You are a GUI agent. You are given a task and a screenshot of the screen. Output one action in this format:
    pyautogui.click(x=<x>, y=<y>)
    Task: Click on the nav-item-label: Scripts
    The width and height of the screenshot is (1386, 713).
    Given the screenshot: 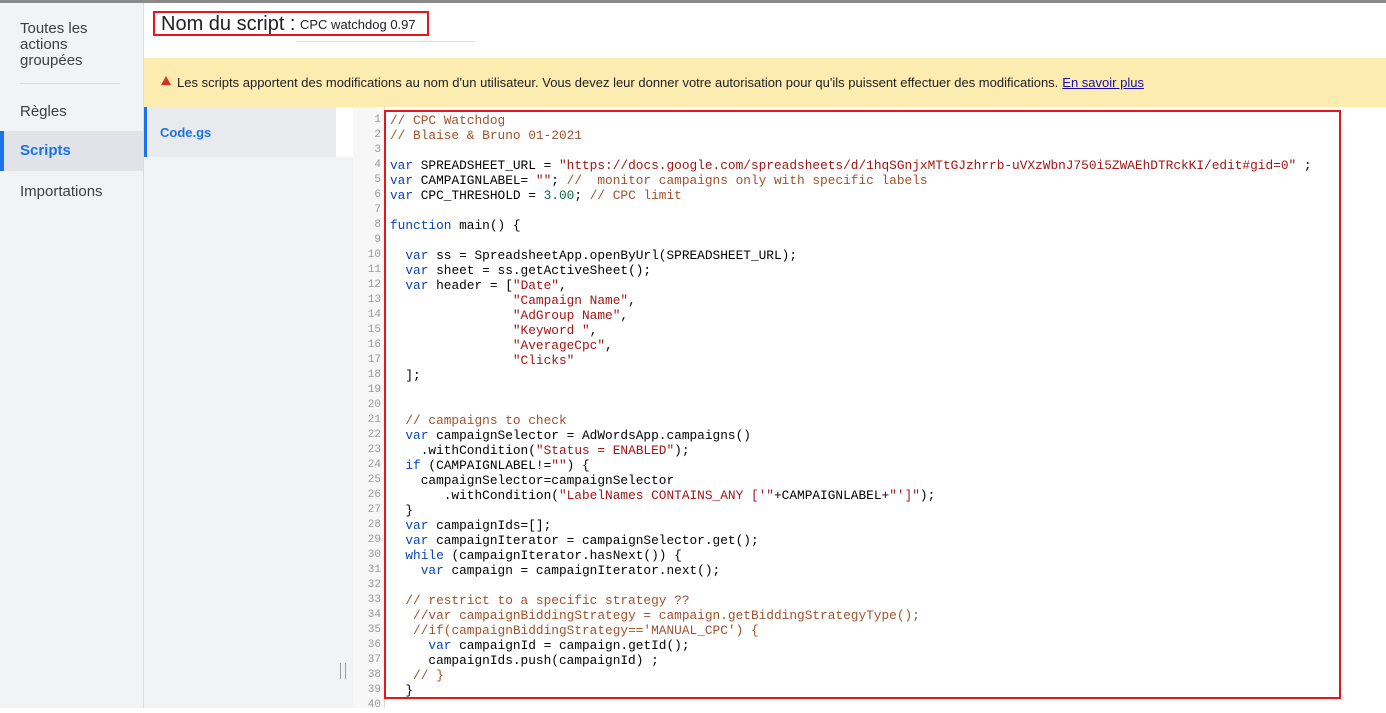 What is the action you would take?
    pyautogui.click(x=45, y=150)
    